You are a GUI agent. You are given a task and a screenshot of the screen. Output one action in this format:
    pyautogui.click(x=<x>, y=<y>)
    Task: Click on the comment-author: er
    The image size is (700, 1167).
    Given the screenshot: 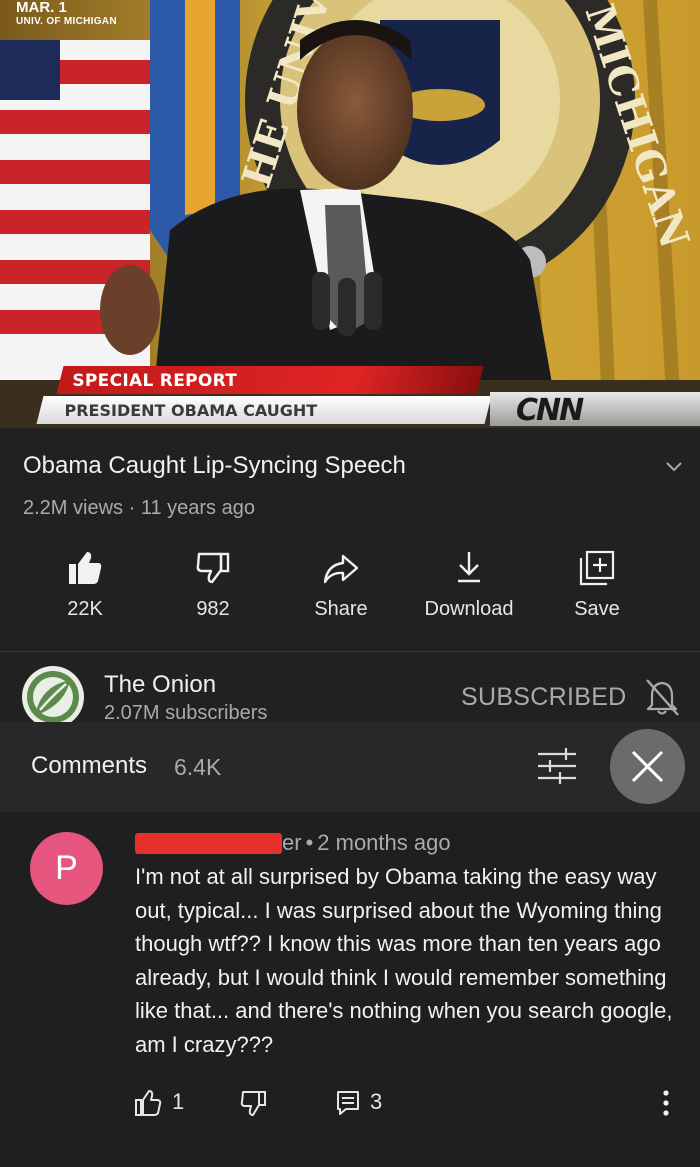 What is the action you would take?
    pyautogui.click(x=292, y=842)
    